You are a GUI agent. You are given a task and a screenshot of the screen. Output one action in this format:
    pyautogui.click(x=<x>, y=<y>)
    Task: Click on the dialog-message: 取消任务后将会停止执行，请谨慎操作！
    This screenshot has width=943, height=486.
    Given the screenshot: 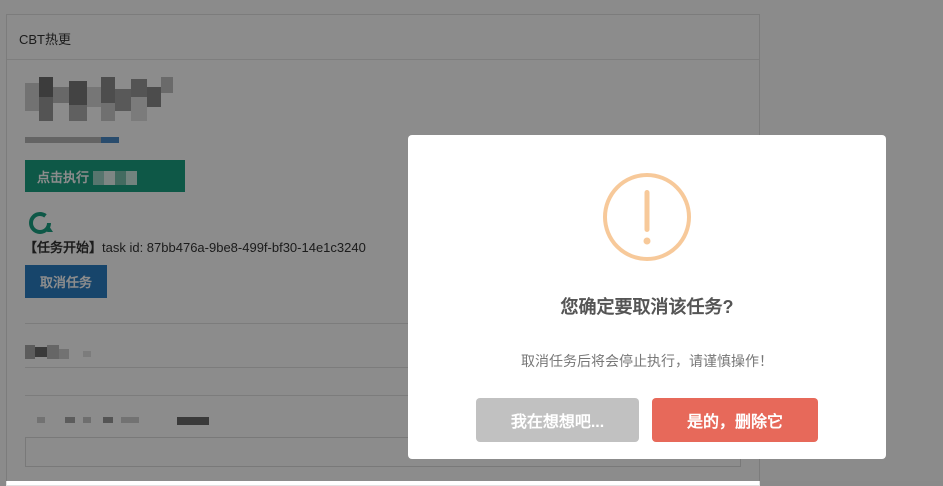 What is the action you would take?
    pyautogui.click(x=647, y=361)
    